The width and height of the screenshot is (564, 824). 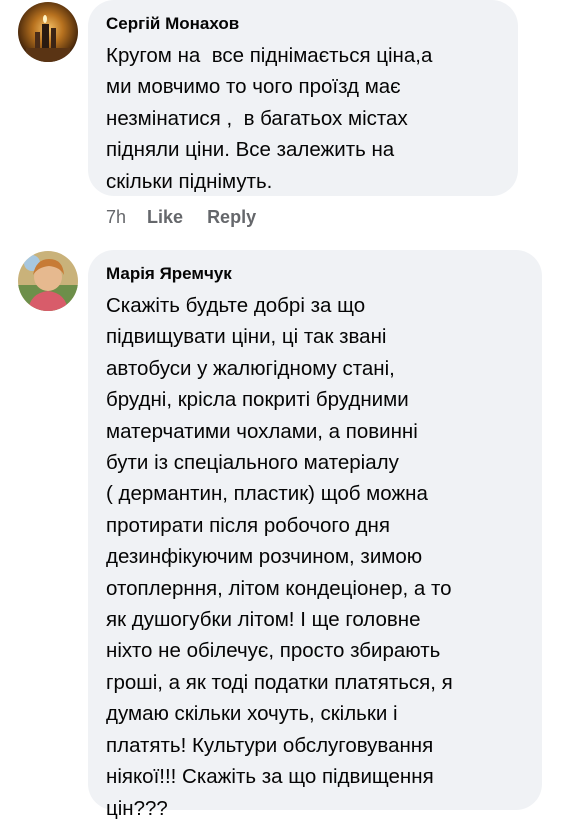 I want to click on avatar, so click(x=48, y=281).